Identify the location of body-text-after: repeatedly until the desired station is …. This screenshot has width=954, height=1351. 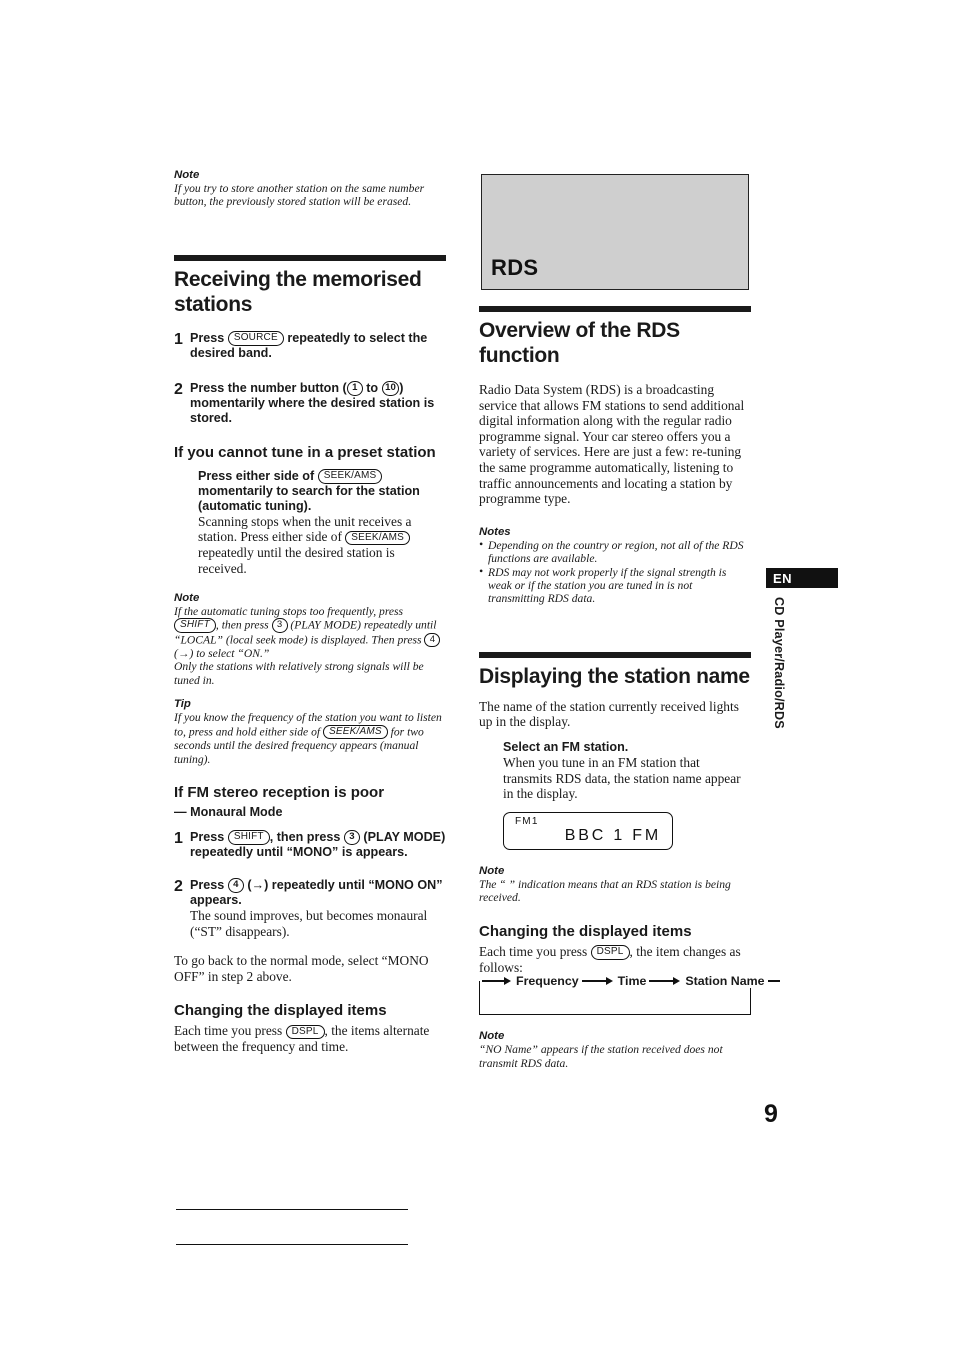
(296, 560).